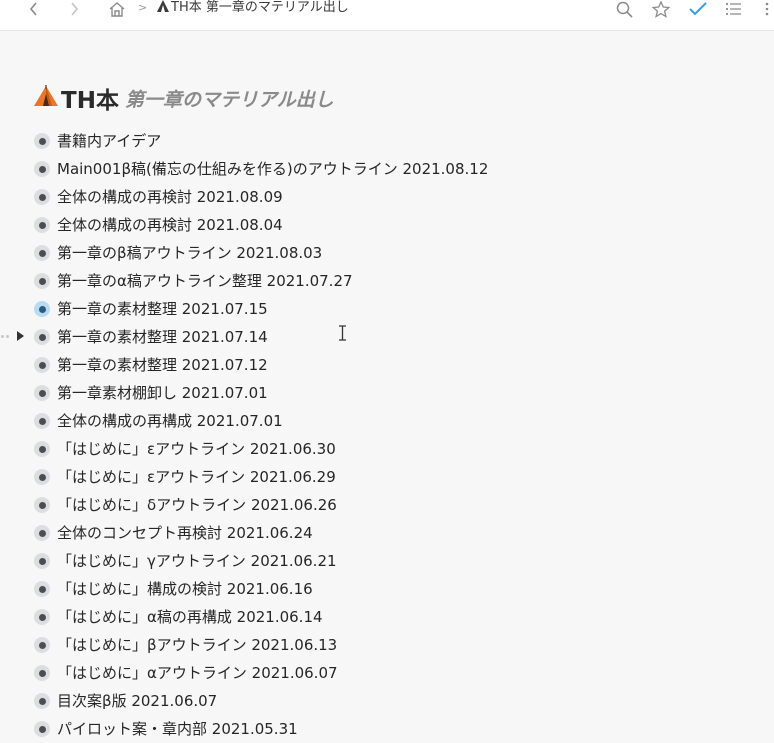 Image resolution: width=774 pixels, height=743 pixels. I want to click on list-item-label: 目次案β版 2021.06.07, so click(137, 701).